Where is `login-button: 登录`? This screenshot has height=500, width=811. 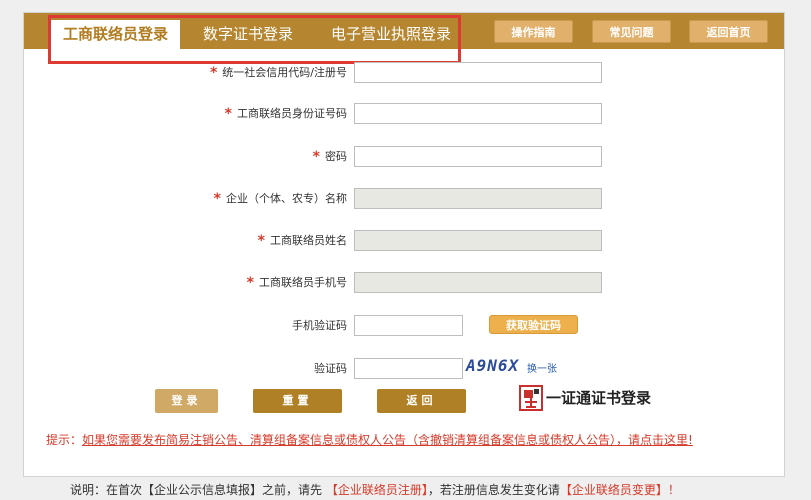
login-button: 登录 is located at coordinates (186, 401).